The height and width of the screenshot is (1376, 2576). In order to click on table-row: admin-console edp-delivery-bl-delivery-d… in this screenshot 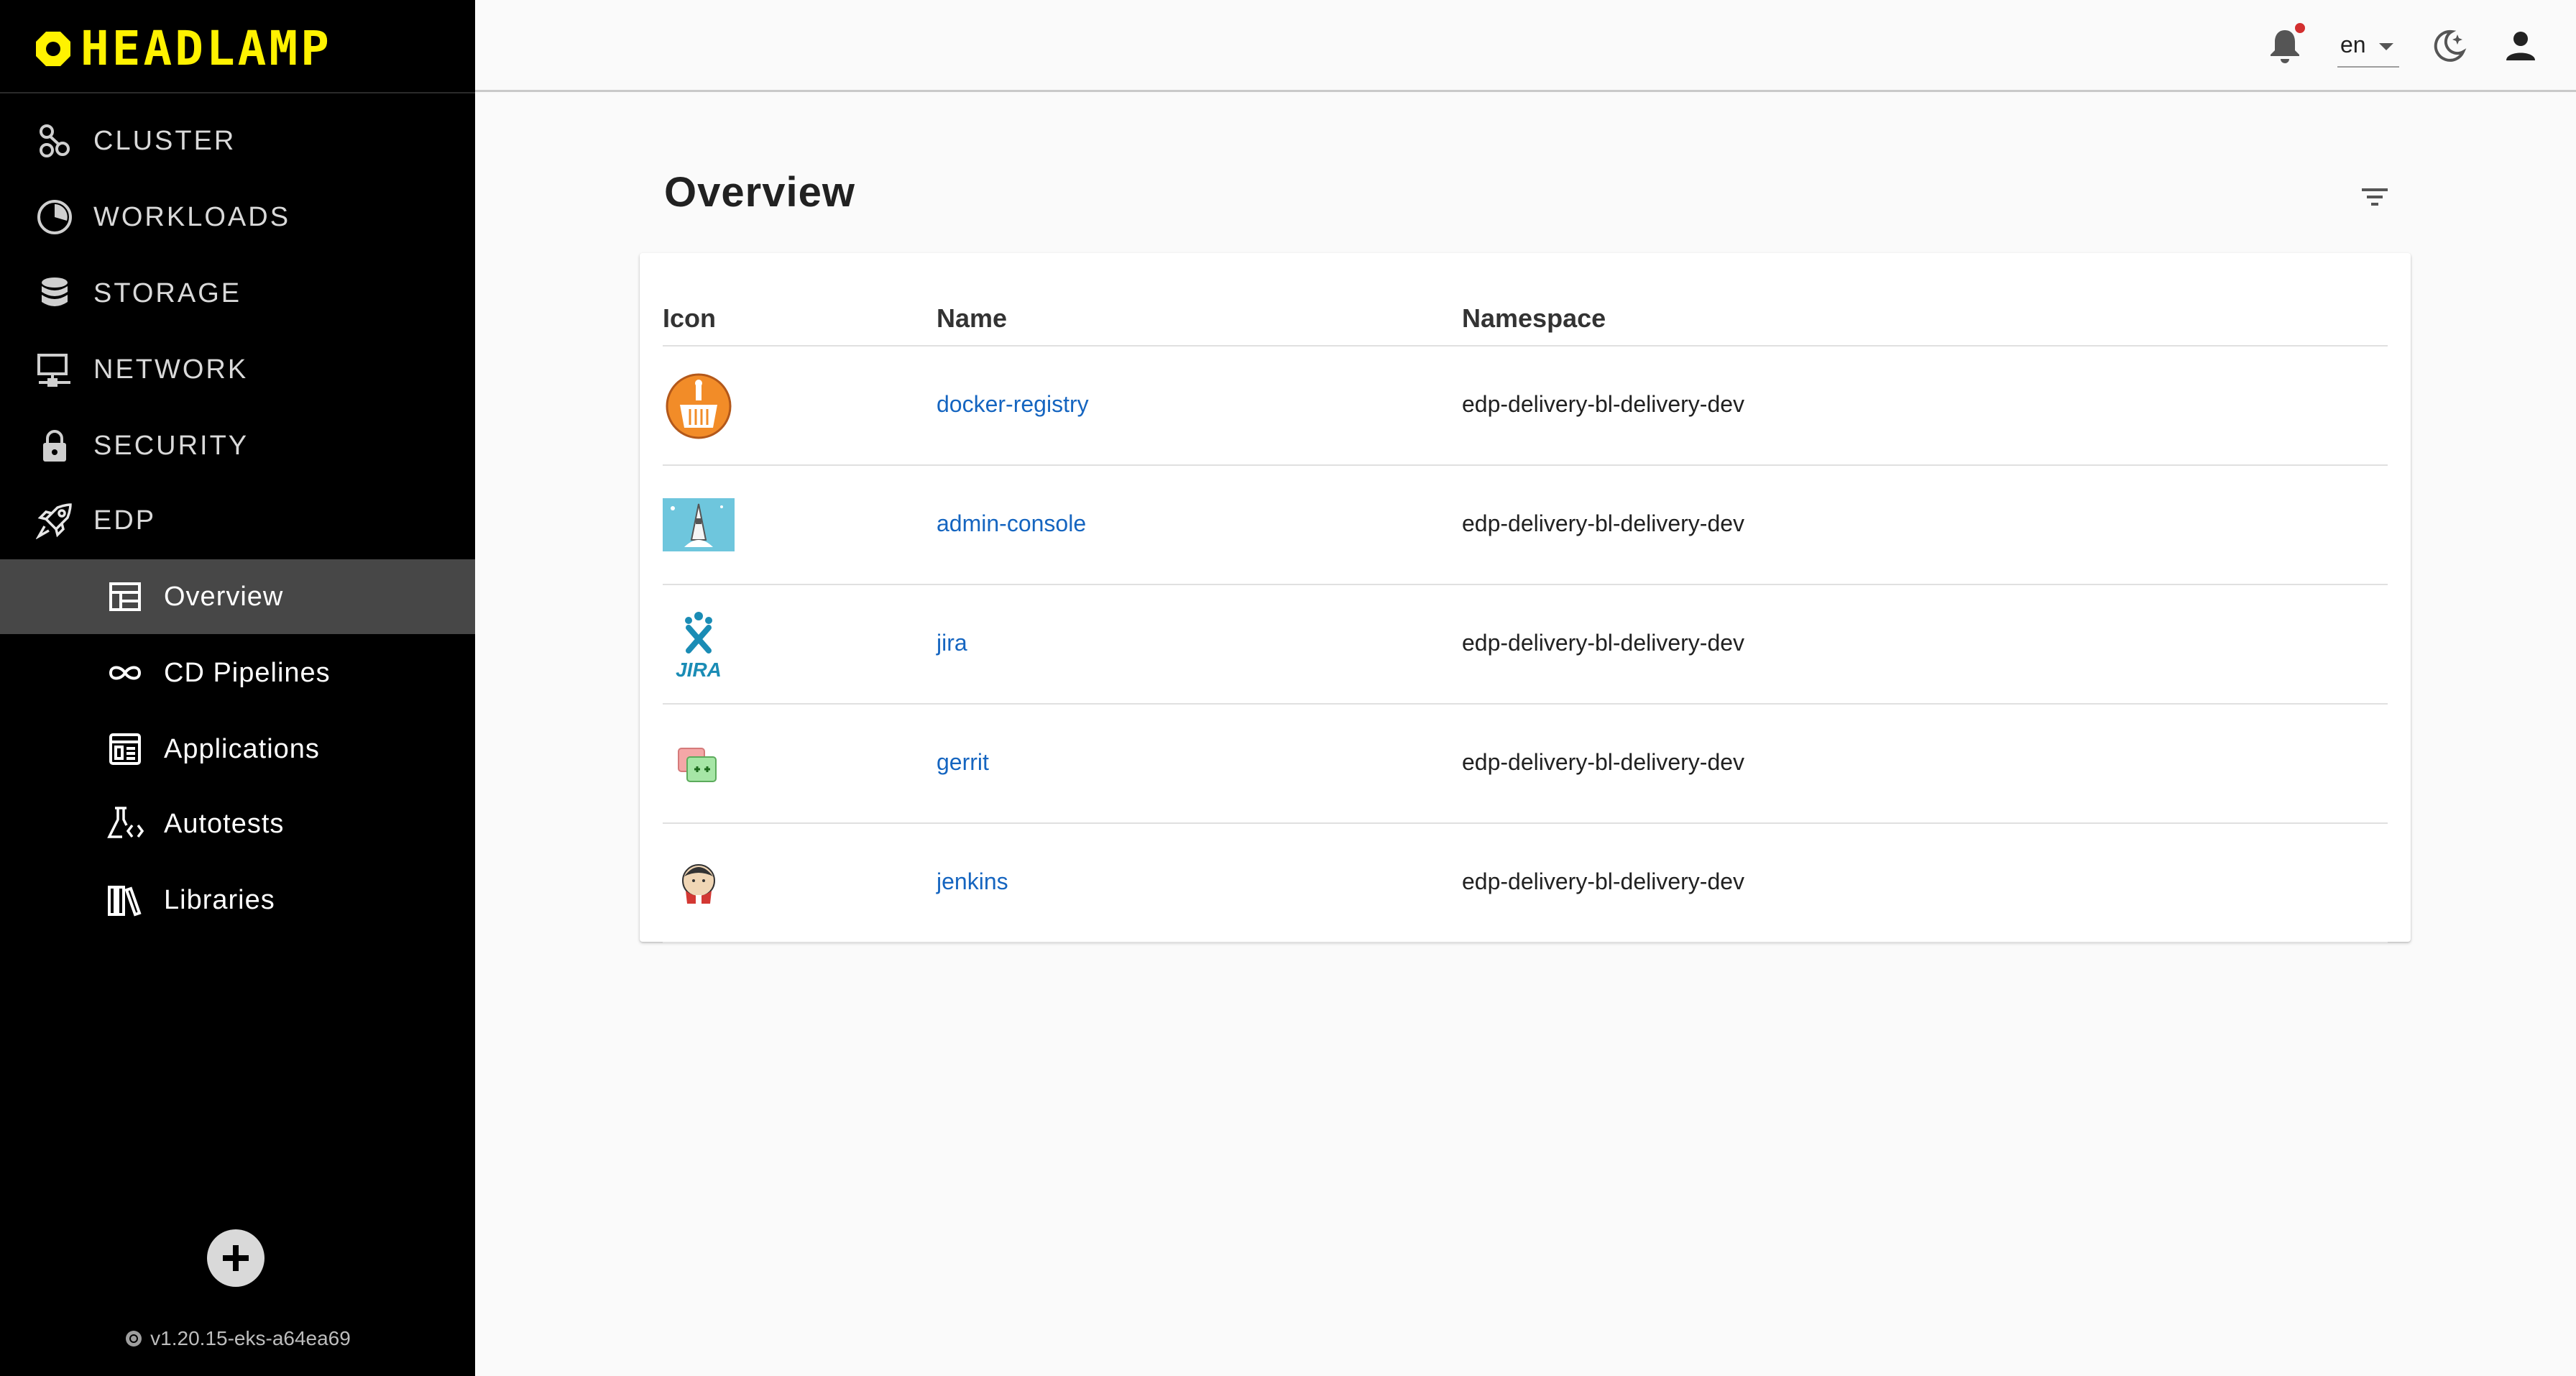, I will do `click(1525, 525)`.